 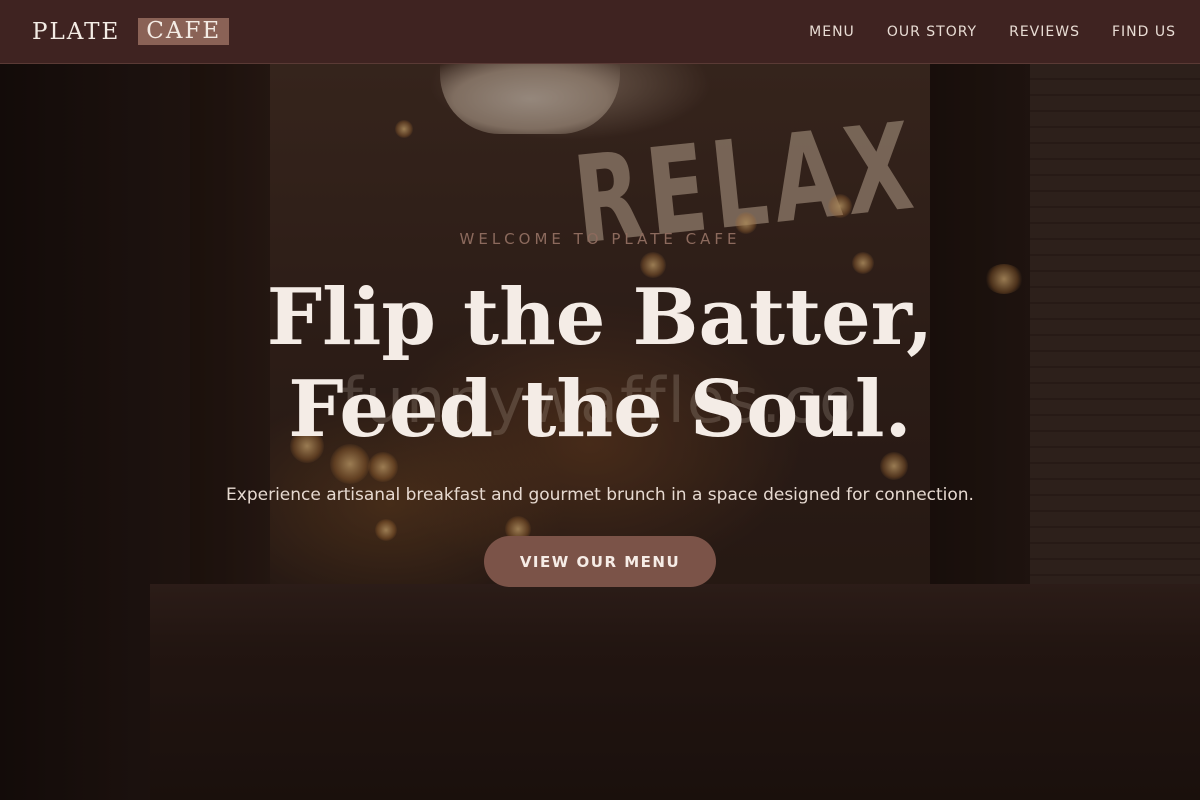 I want to click on nav-link-find-us: FIND US, so click(x=1144, y=32).